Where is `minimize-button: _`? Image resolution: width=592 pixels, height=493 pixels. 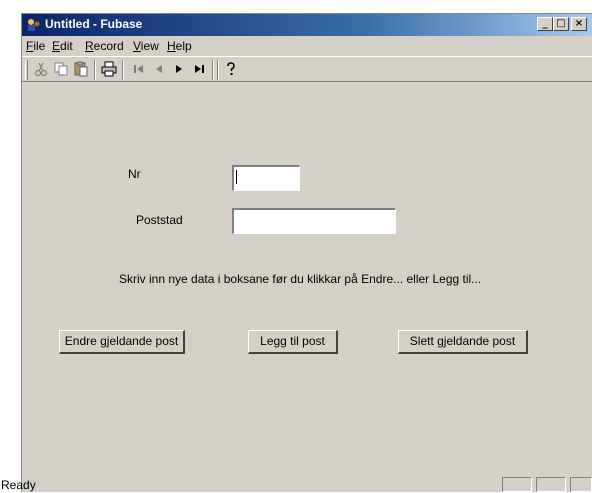 minimize-button: _ is located at coordinates (545, 24).